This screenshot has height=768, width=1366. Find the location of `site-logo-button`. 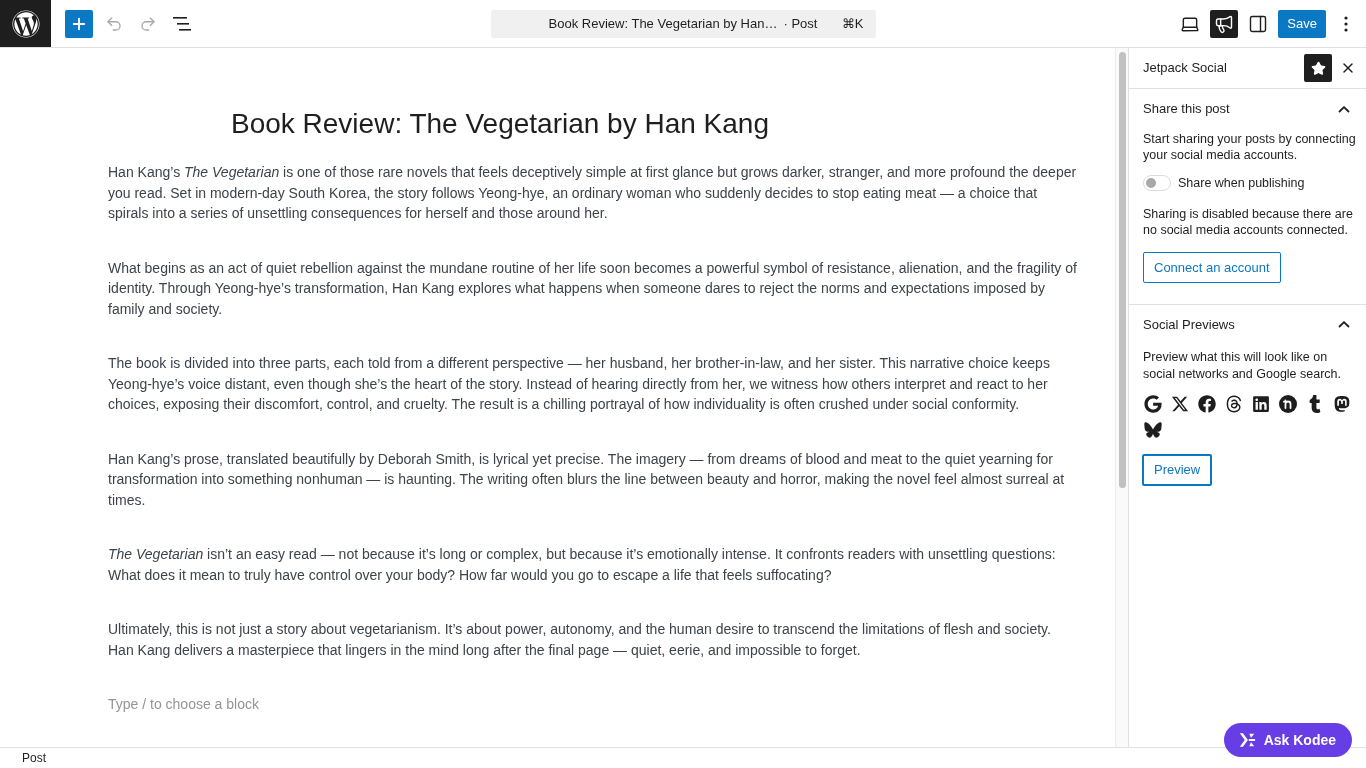

site-logo-button is located at coordinates (25, 23).